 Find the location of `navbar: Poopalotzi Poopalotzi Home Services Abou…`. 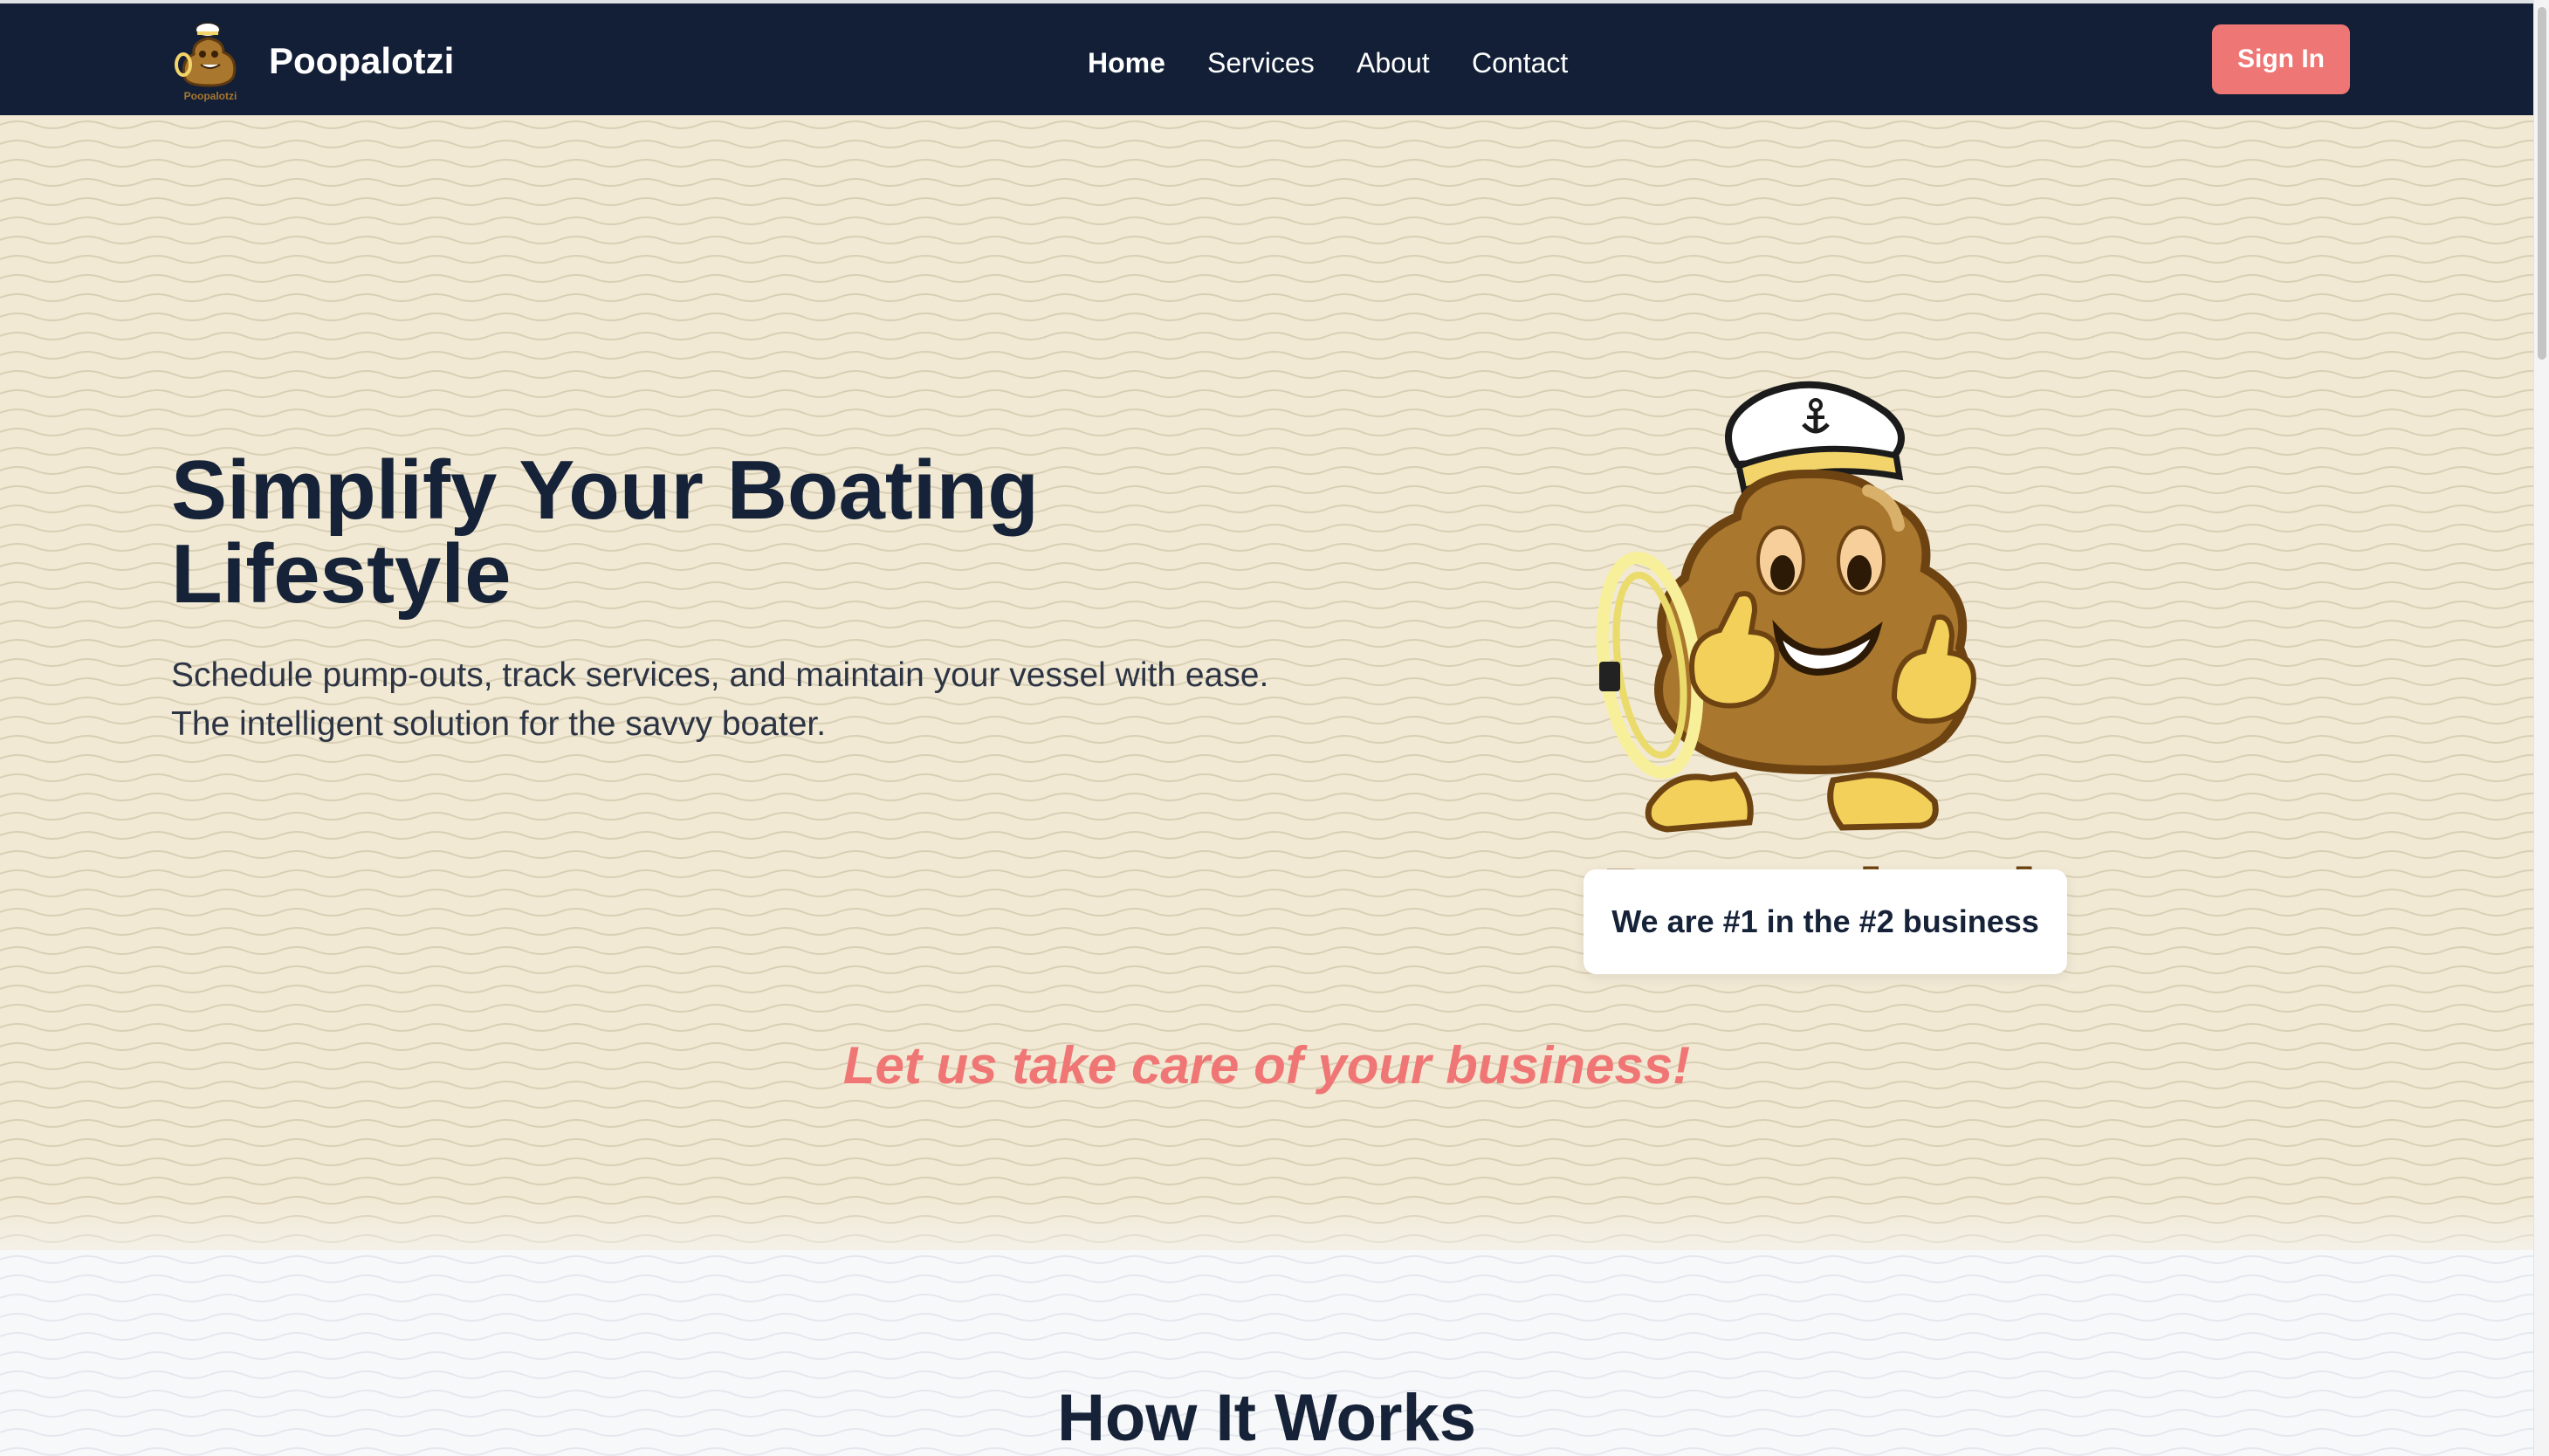

navbar: Poopalotzi Poopalotzi Home Services Abou… is located at coordinates (1266, 59).